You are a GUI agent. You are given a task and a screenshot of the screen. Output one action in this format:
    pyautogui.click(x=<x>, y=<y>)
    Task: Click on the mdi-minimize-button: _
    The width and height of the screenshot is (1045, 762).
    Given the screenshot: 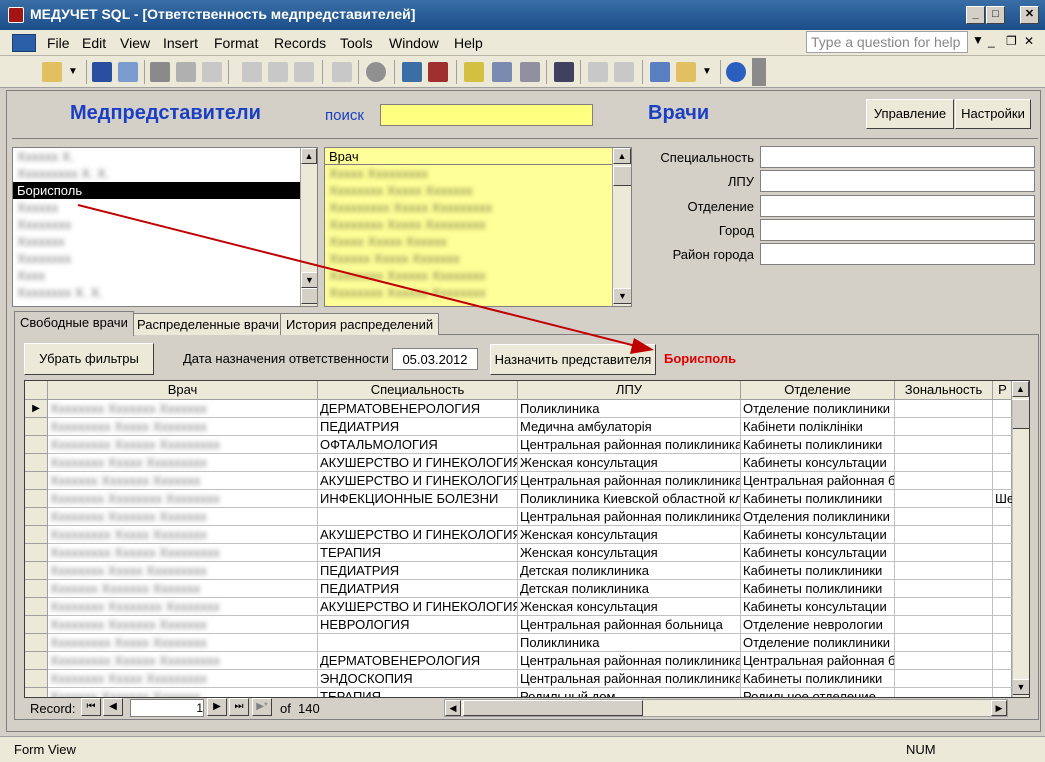 What is the action you would take?
    pyautogui.click(x=991, y=41)
    